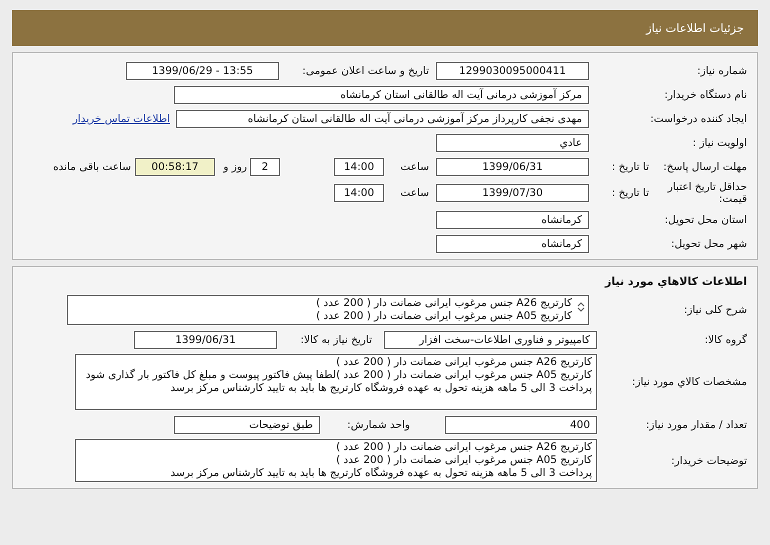  Describe the element at coordinates (705, 94) in the screenshot. I see `field-label: نام دستگاه خریدار:` at that location.